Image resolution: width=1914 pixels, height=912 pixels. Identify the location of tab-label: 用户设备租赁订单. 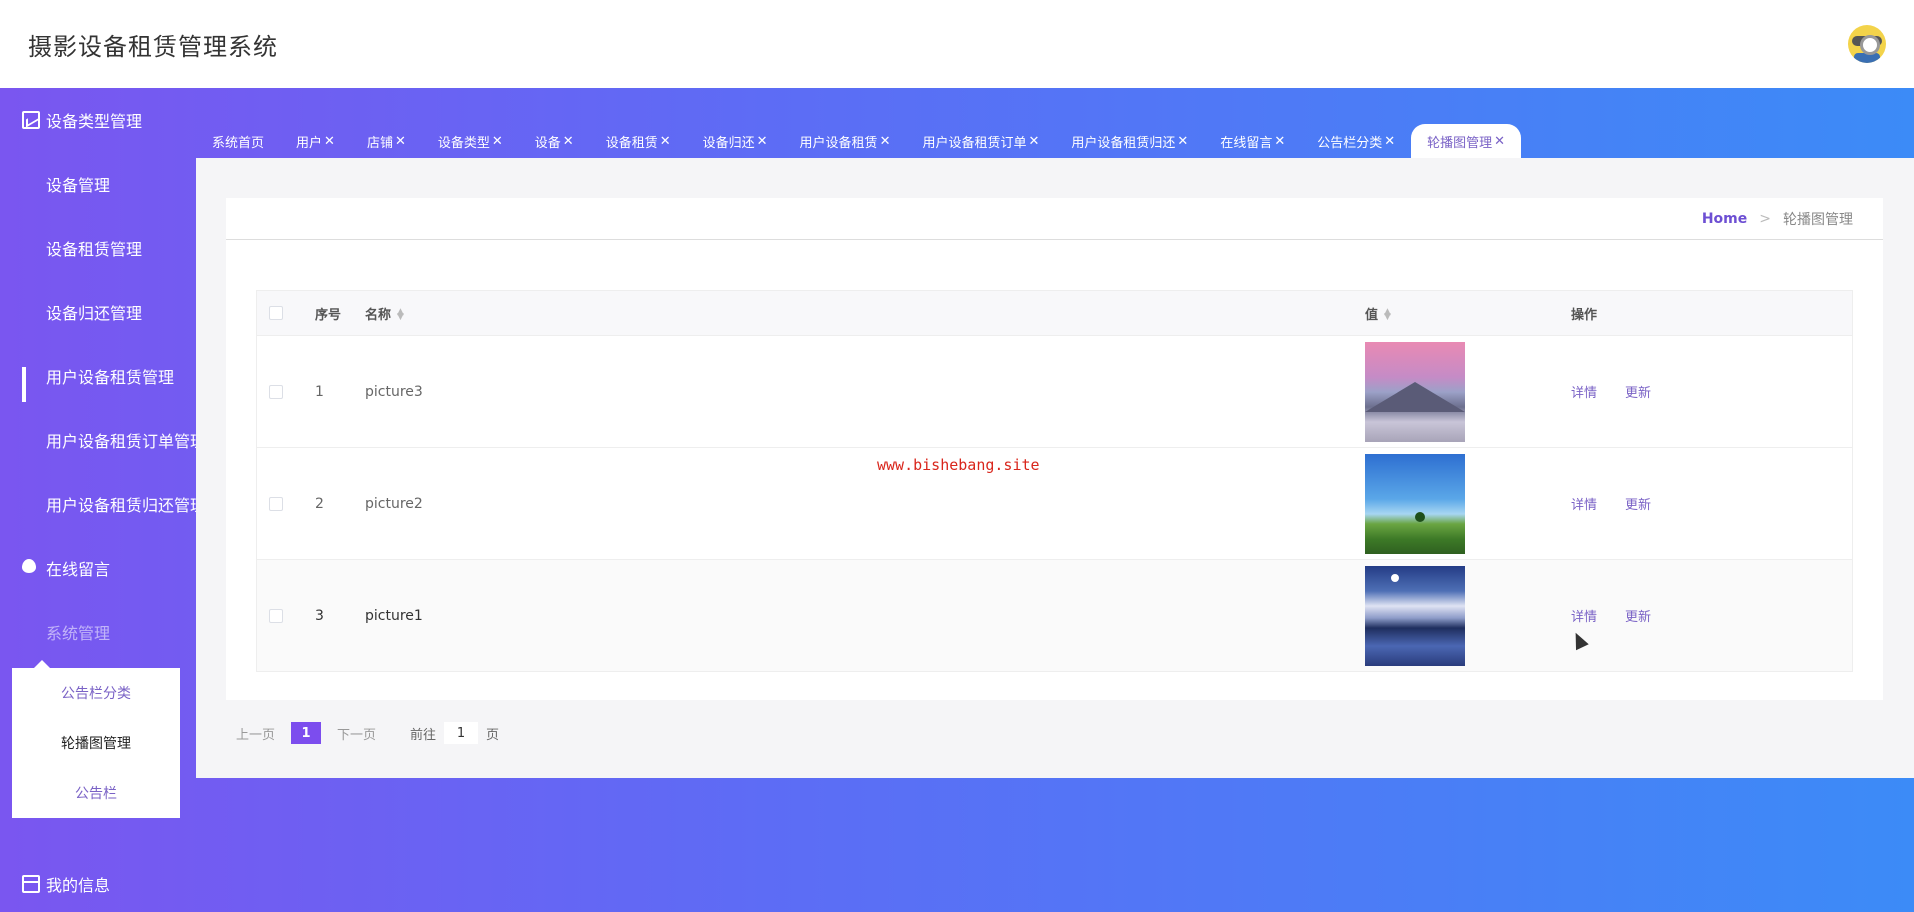
(974, 143).